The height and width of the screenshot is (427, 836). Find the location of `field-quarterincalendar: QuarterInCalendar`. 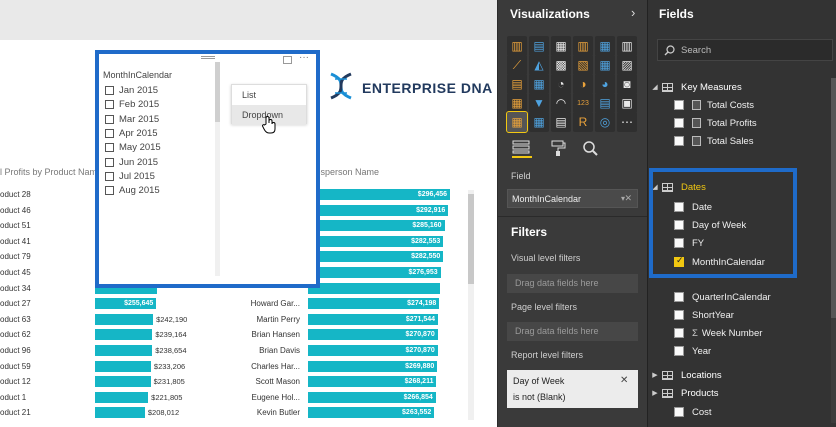

field-quarterincalendar: QuarterInCalendar is located at coordinates (742, 297).